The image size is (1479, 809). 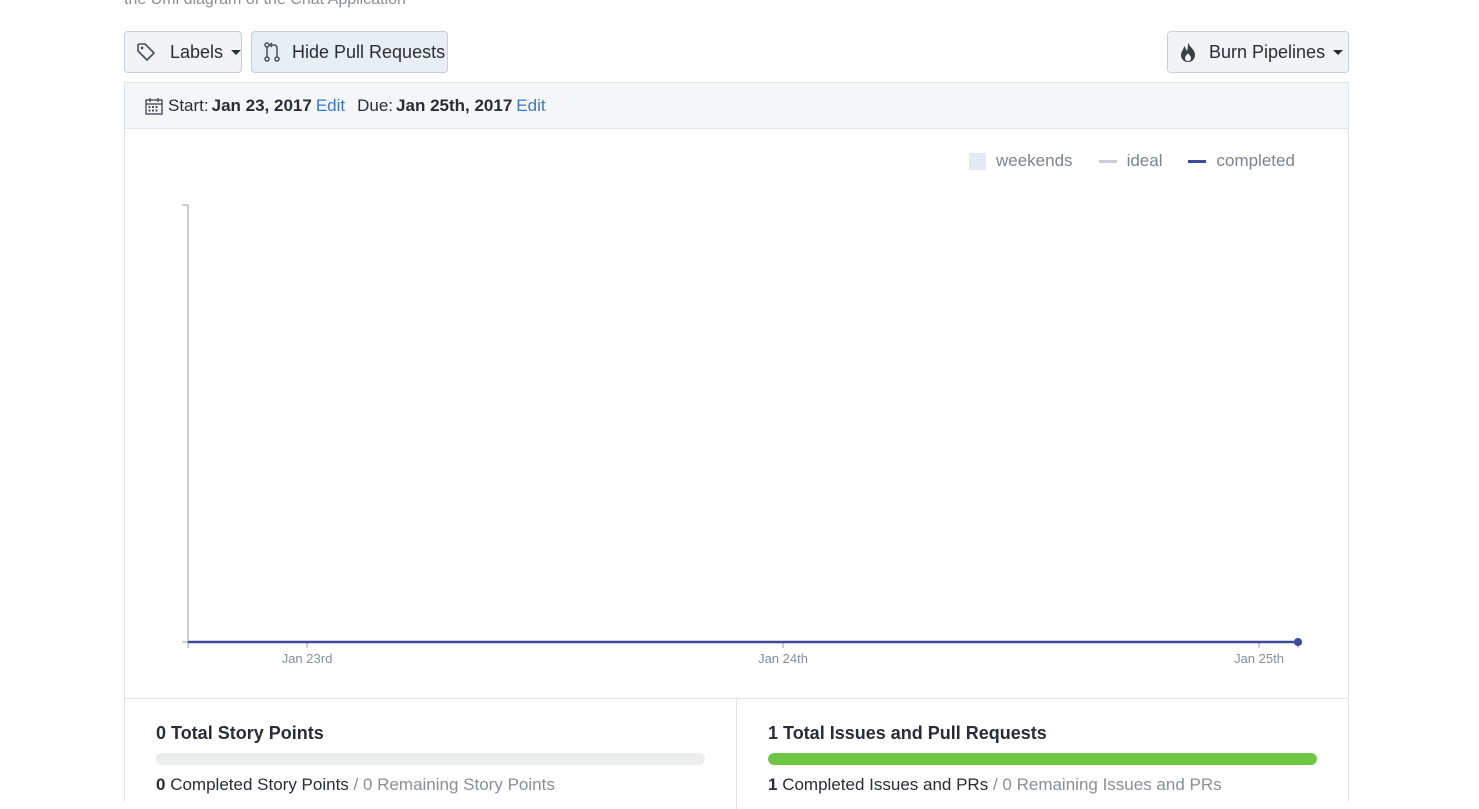 What do you see at coordinates (1112, 784) in the screenshot?
I see `remaining-issues-label: 0 Remaining Issues and PRs` at bounding box center [1112, 784].